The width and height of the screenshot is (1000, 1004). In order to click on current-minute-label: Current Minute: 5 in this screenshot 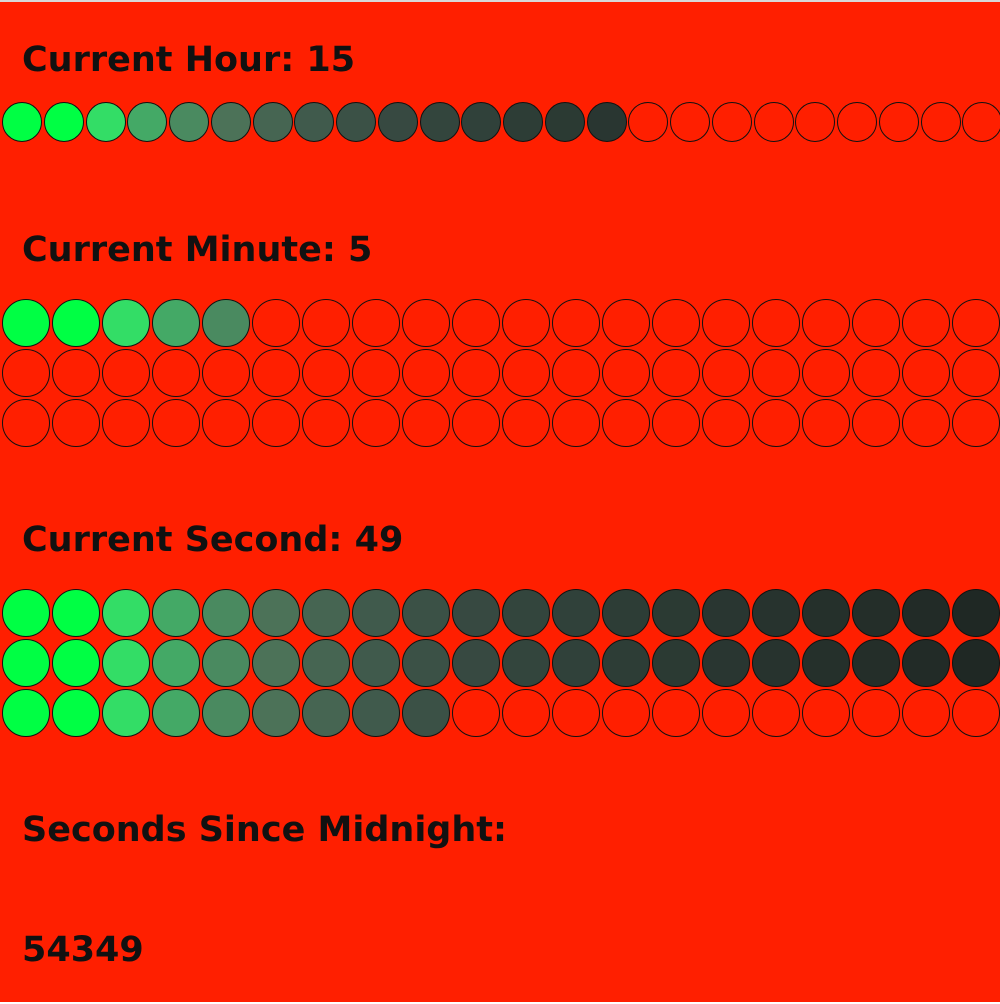, I will do `click(197, 250)`.